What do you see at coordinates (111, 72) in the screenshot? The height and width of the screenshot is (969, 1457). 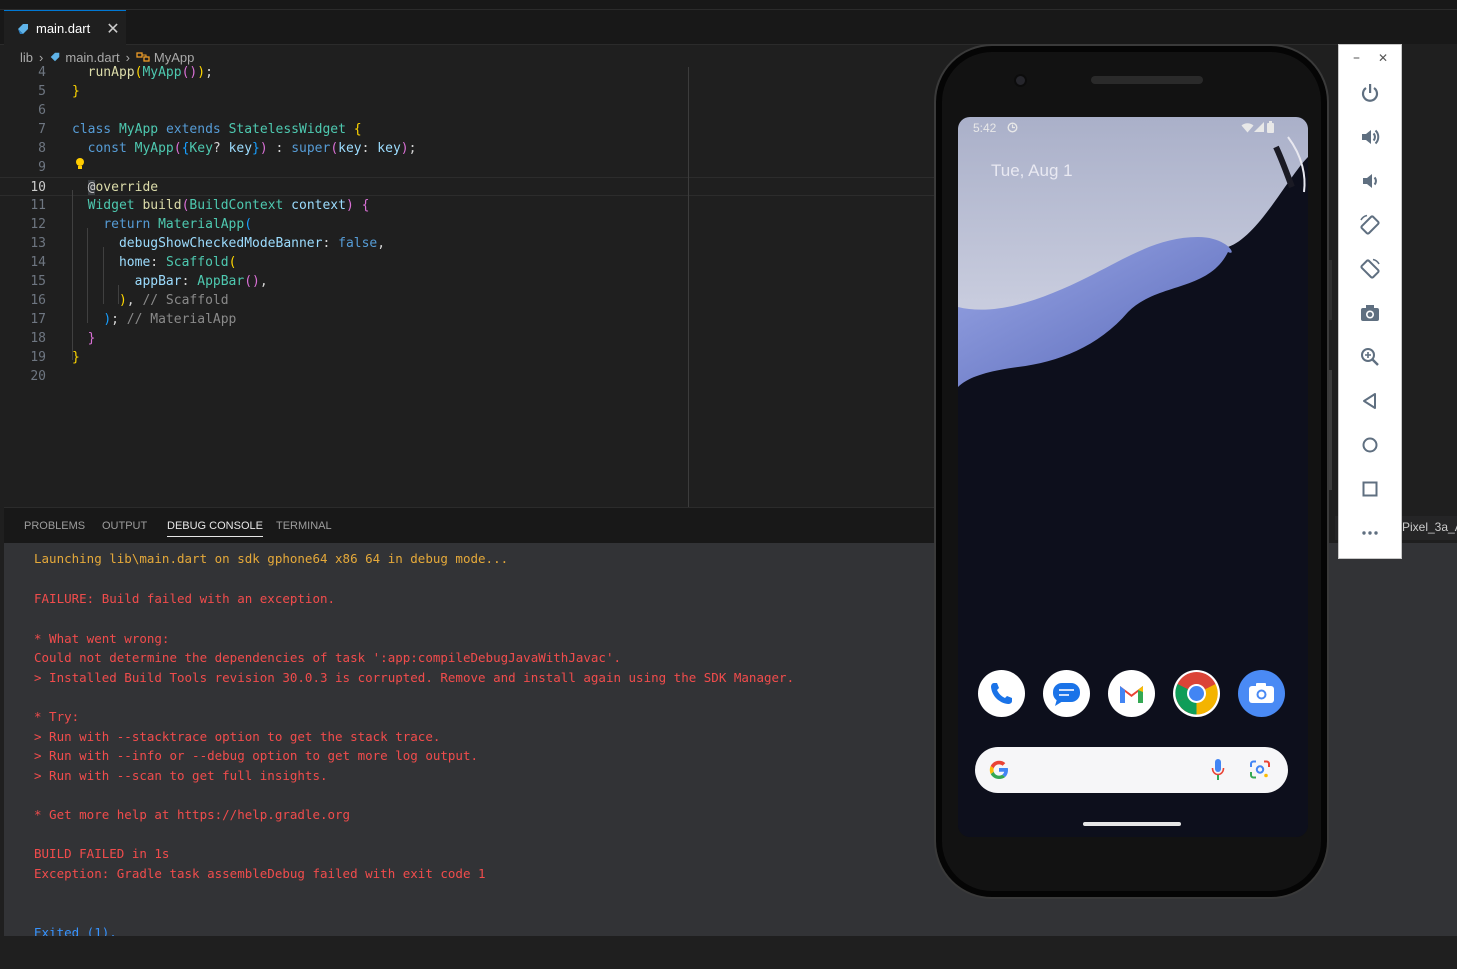 I see `code-token: runApp` at bounding box center [111, 72].